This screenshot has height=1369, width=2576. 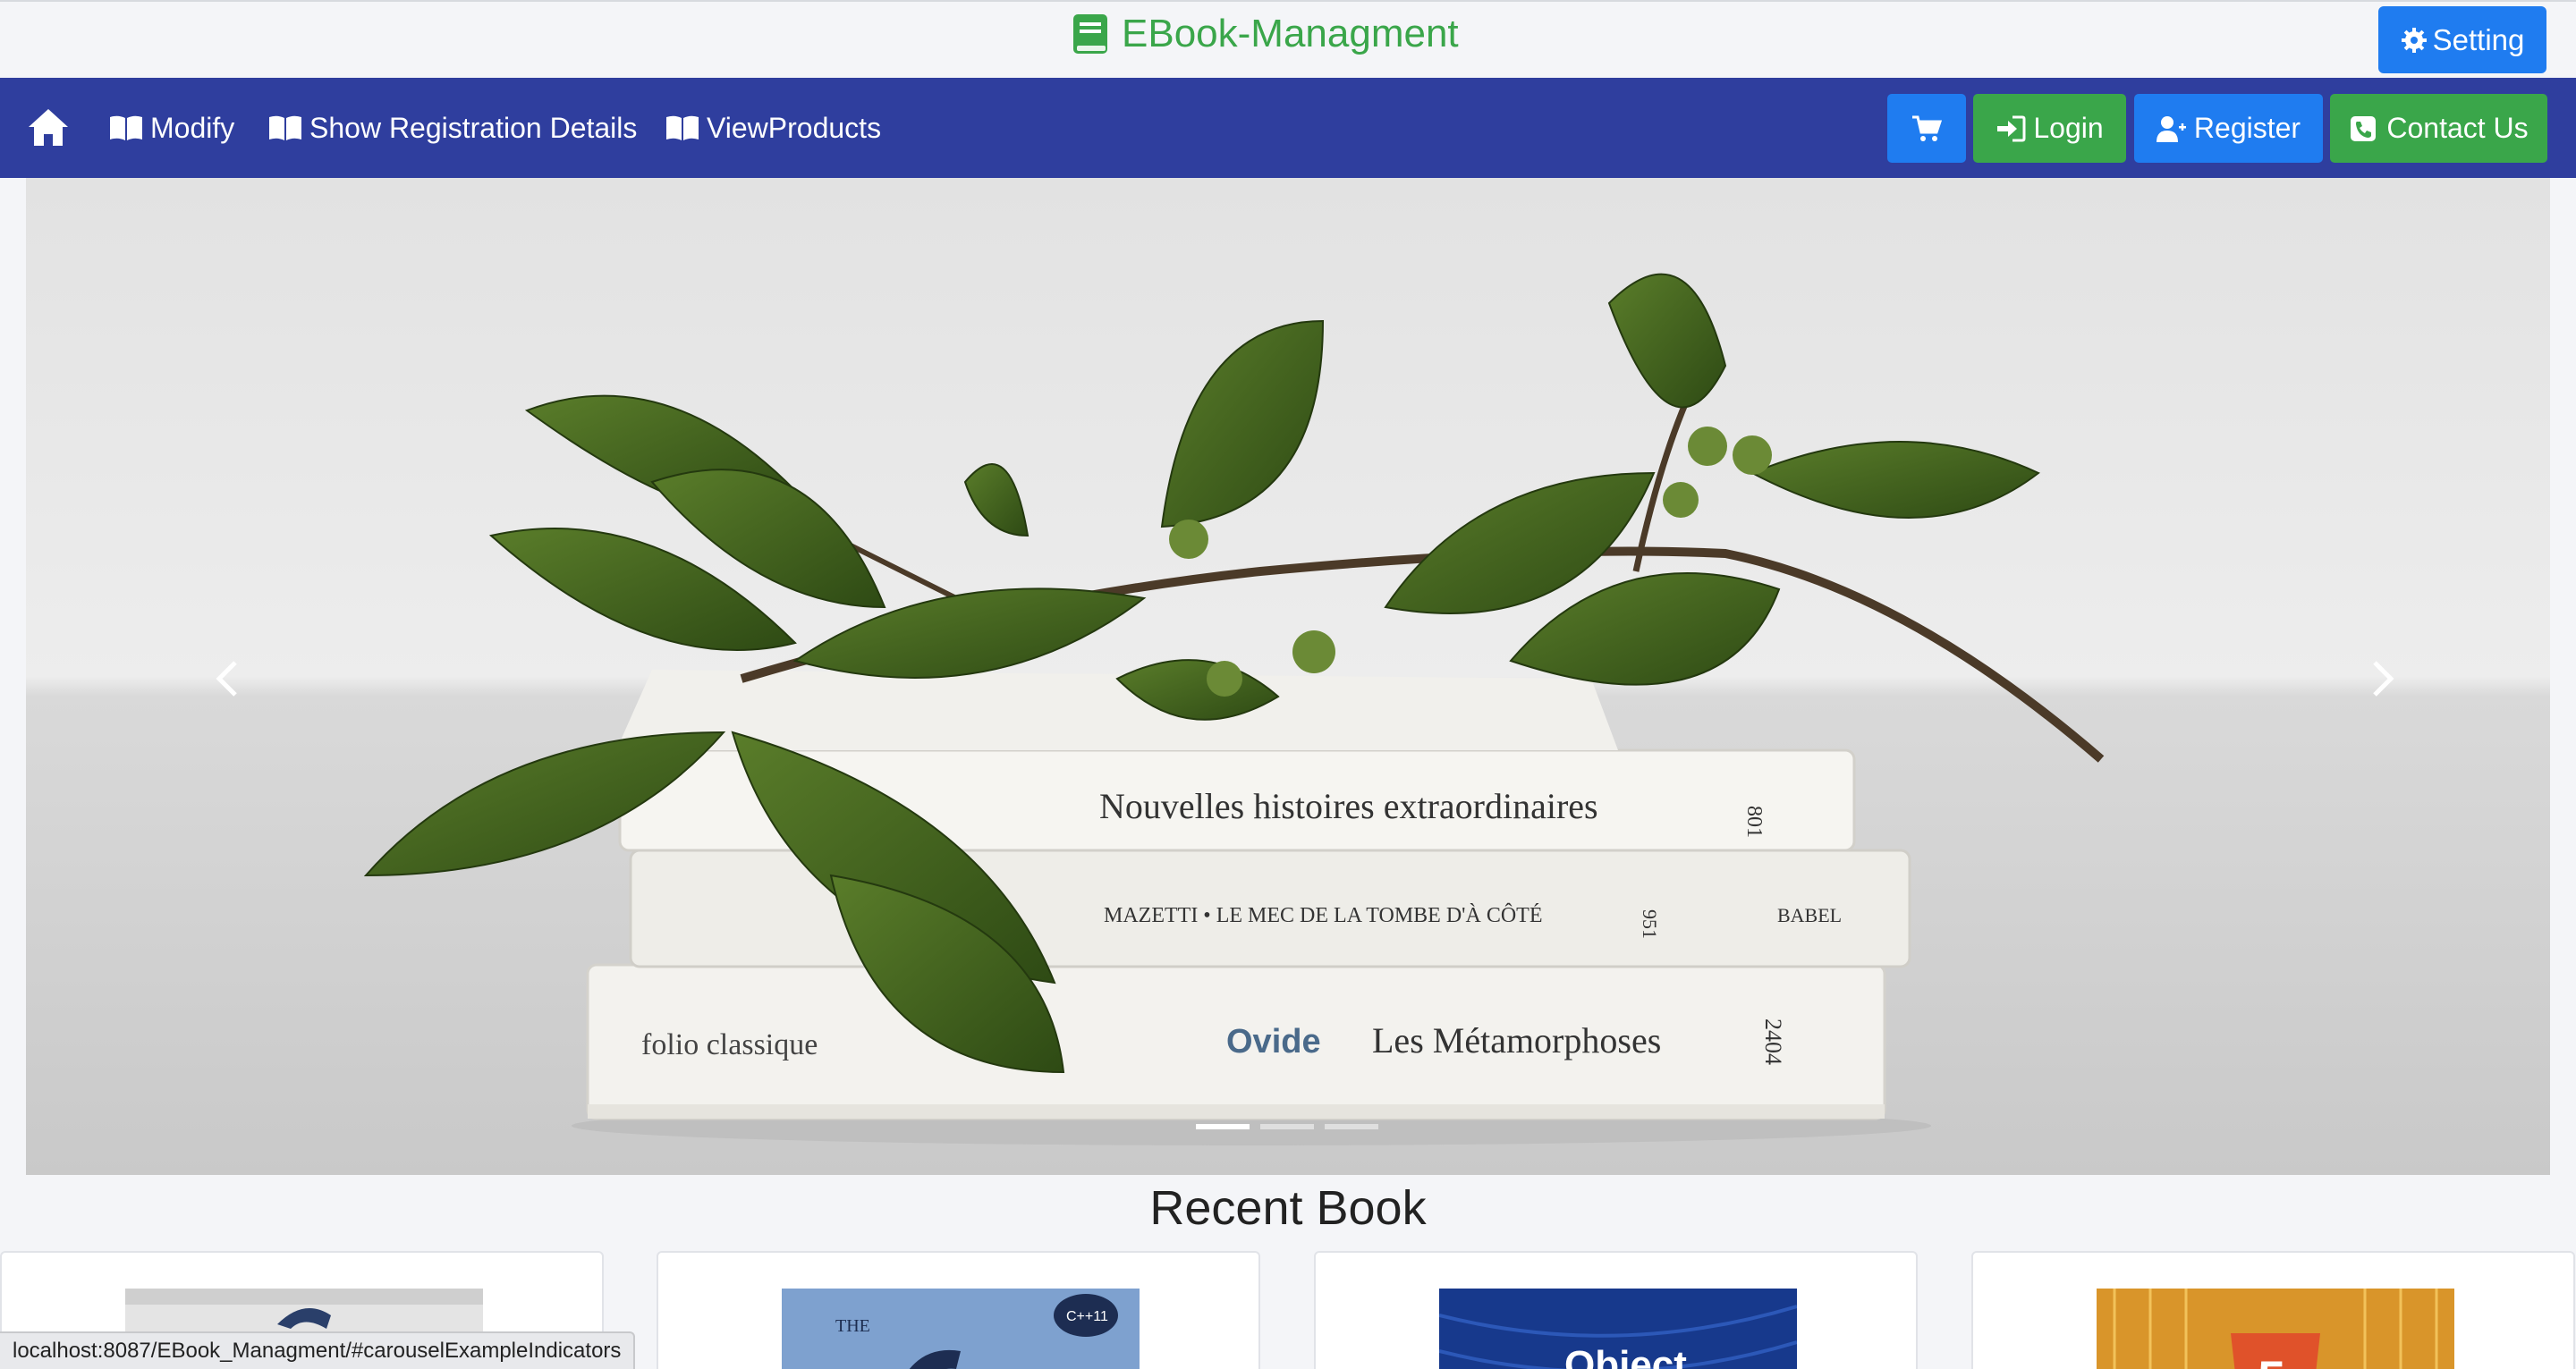 I want to click on nav-link-label: ViewProducts, so click(x=794, y=128).